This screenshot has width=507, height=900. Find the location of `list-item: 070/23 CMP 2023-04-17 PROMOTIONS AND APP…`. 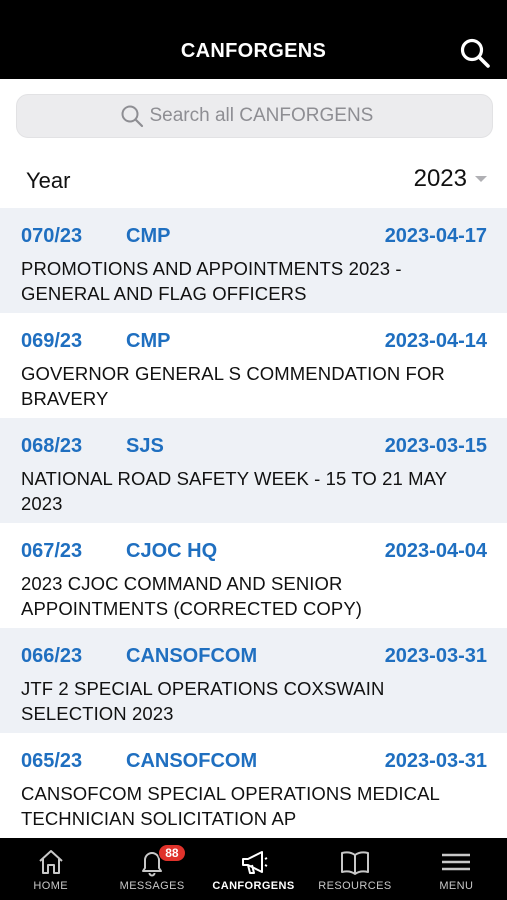

list-item: 070/23 CMP 2023-04-17 PROMOTIONS AND APP… is located at coordinates (253, 260).